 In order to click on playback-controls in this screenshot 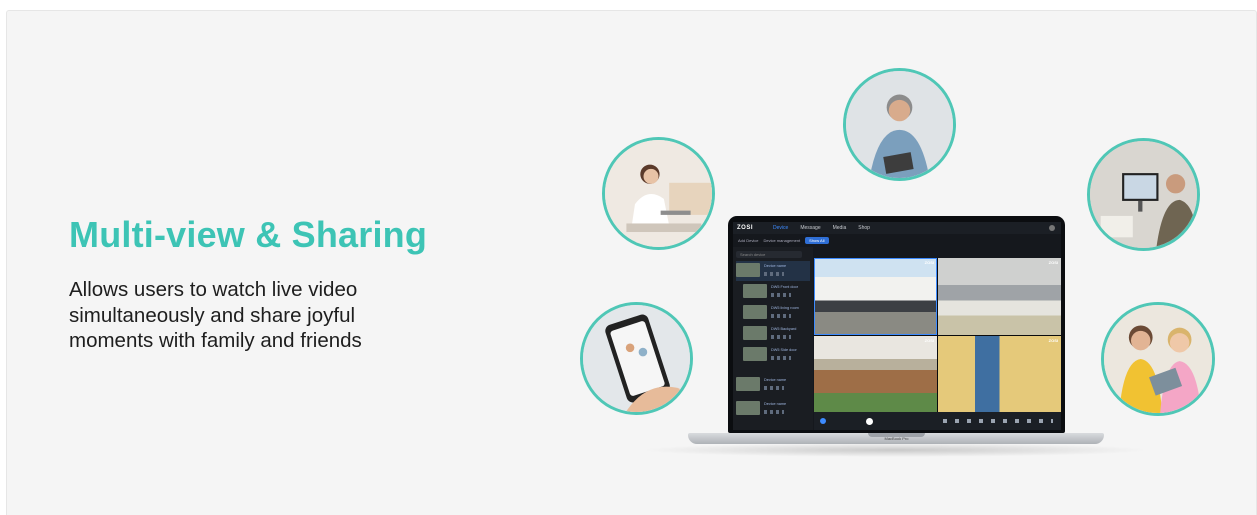, I will do `click(937, 421)`.